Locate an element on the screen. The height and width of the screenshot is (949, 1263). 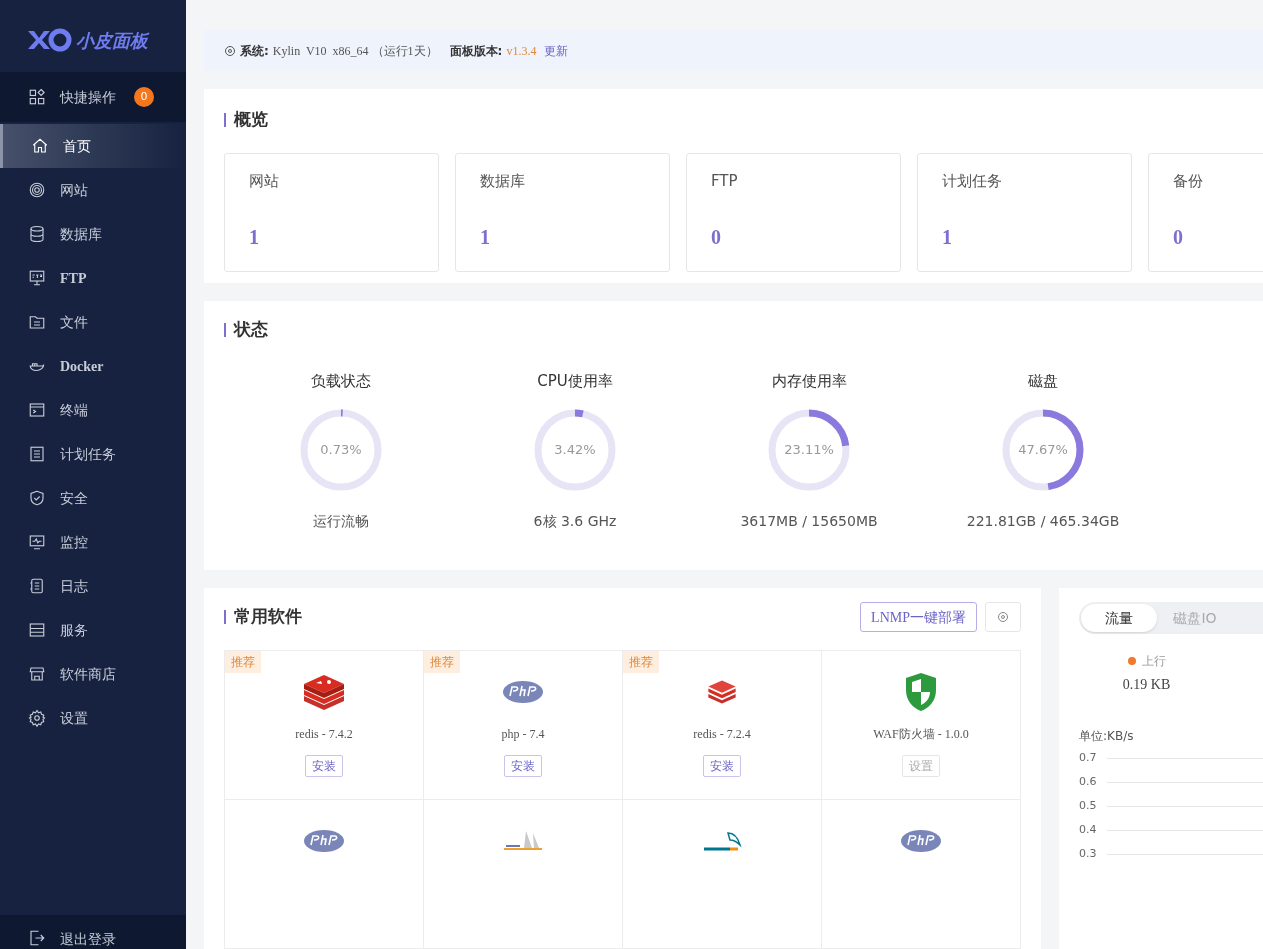
nav-item: 日志 is located at coordinates (93, 586).